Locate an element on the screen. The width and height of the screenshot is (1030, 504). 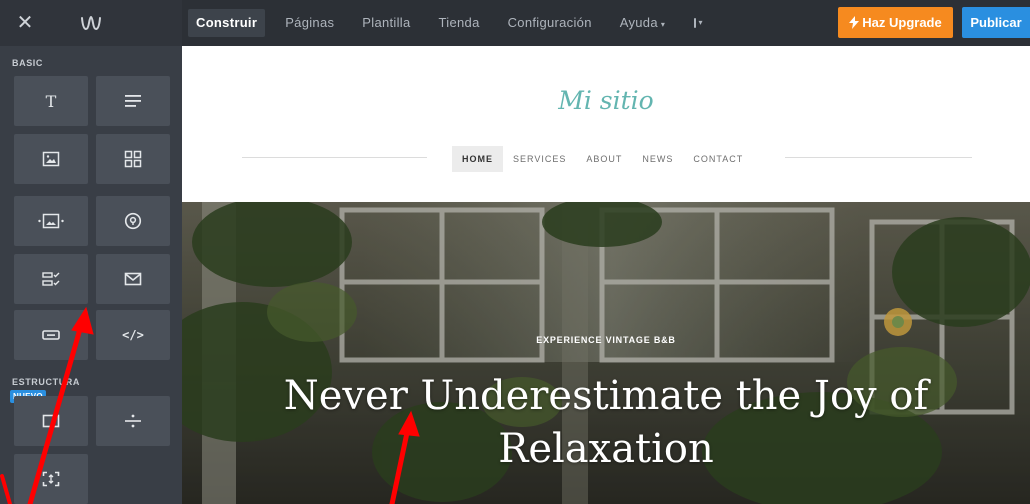
text-icon is located at coordinates (133, 101).